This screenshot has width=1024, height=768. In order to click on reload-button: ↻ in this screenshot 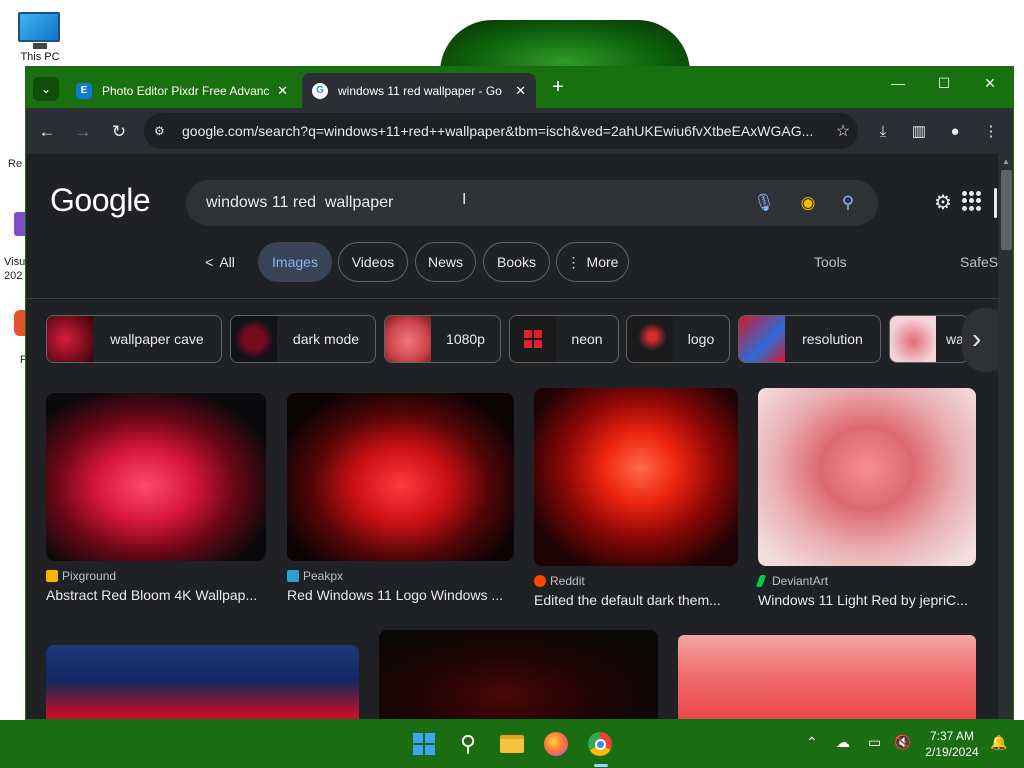, I will do `click(119, 132)`.